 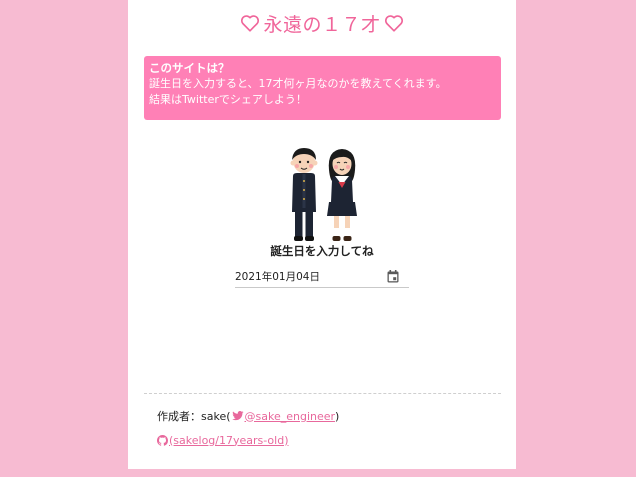 I want to click on info-share-note: 結果はTwitterでシェアしよう！, so click(x=228, y=99).